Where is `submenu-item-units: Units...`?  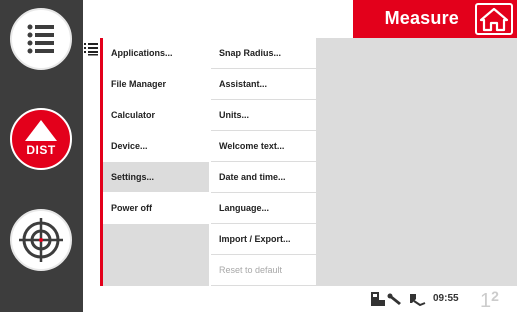 submenu-item-units: Units... is located at coordinates (263, 115).